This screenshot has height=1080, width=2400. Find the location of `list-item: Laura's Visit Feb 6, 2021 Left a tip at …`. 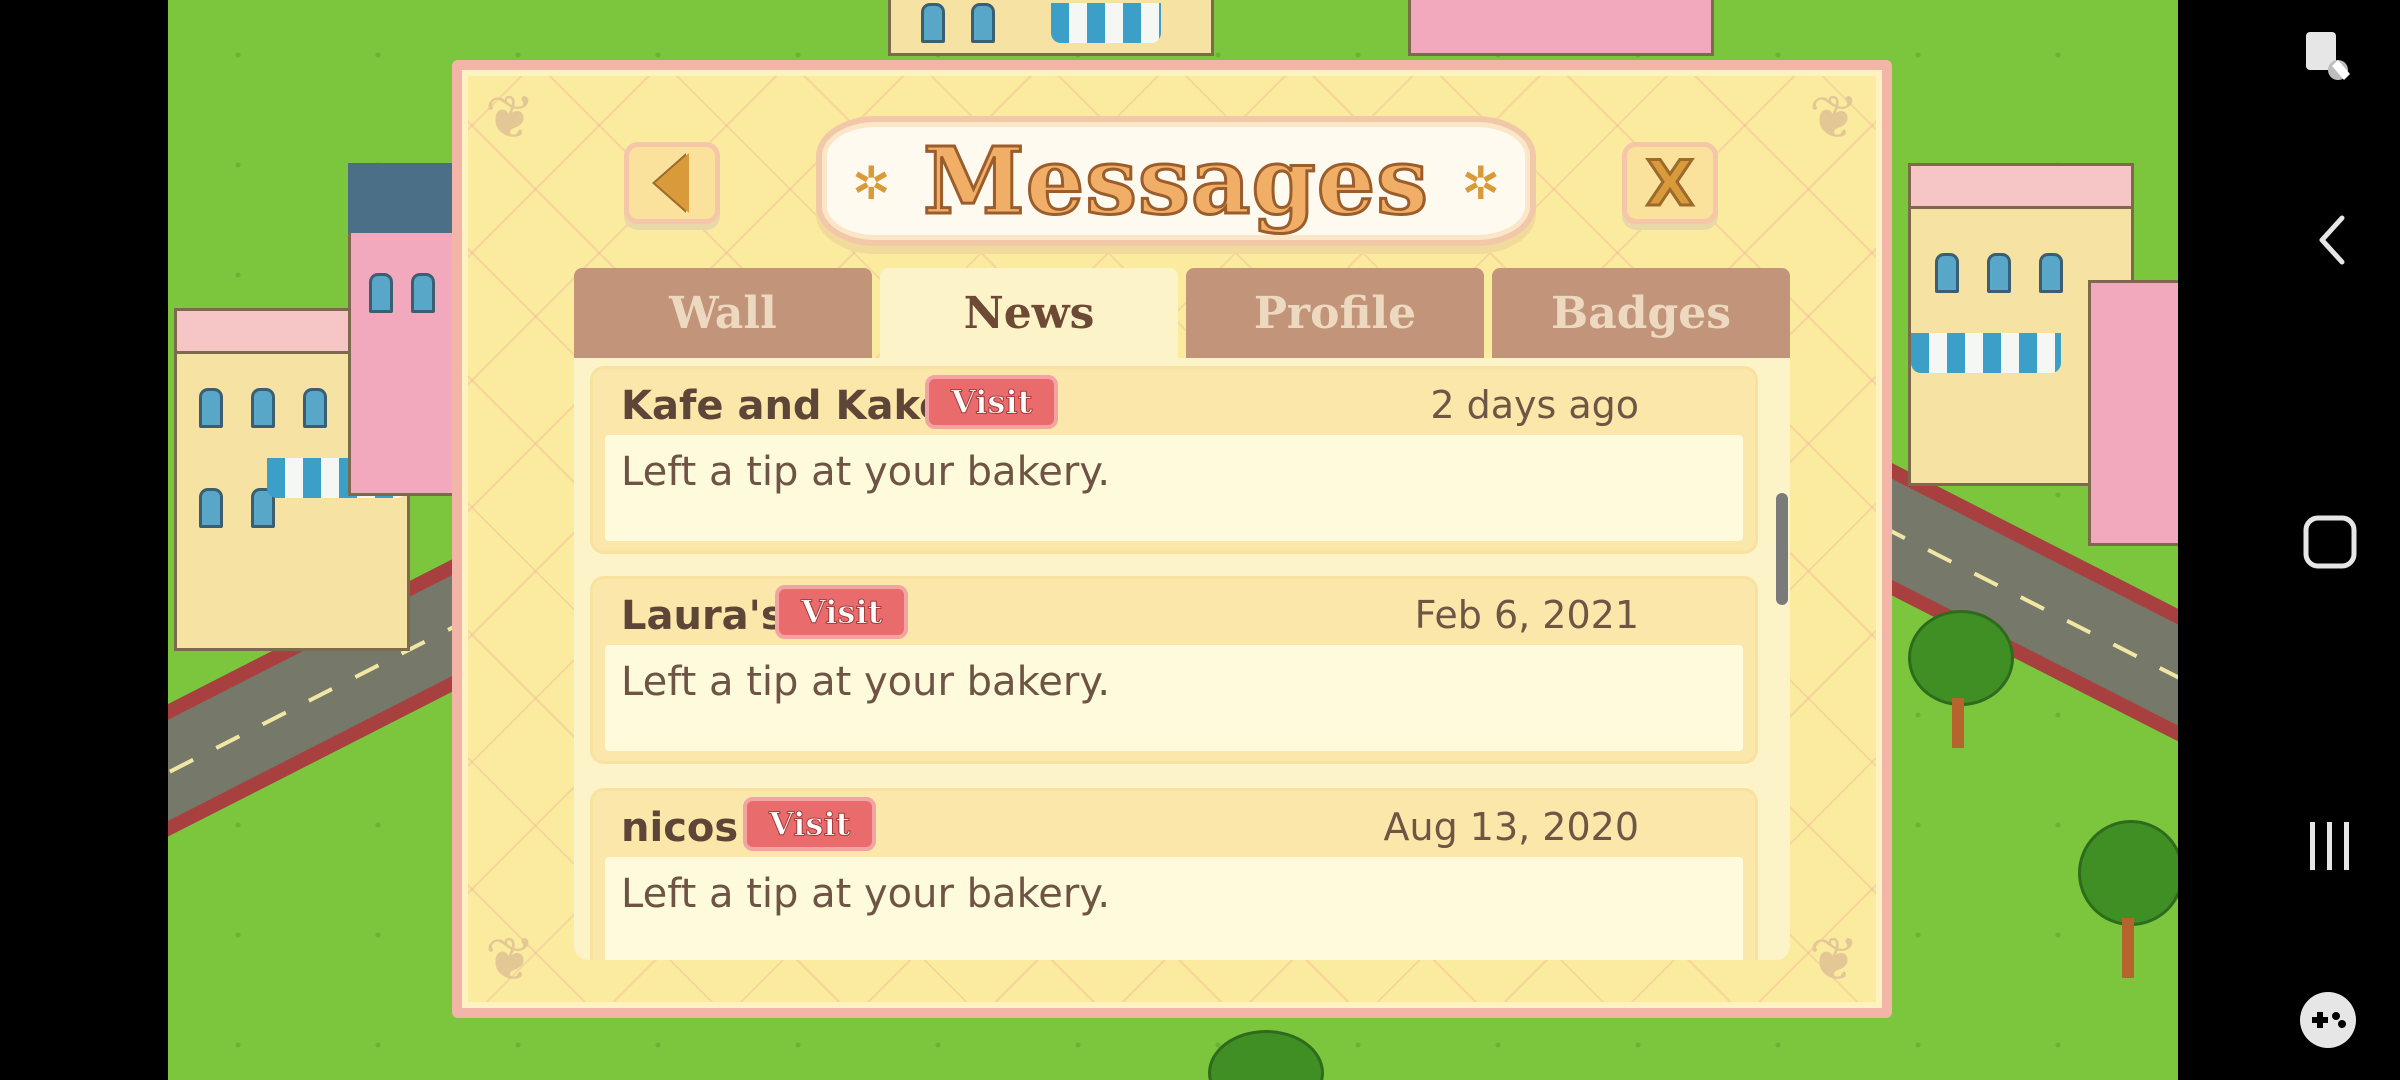

list-item: Laura's Visit Feb 6, 2021 Left a tip at … is located at coordinates (1174, 670).